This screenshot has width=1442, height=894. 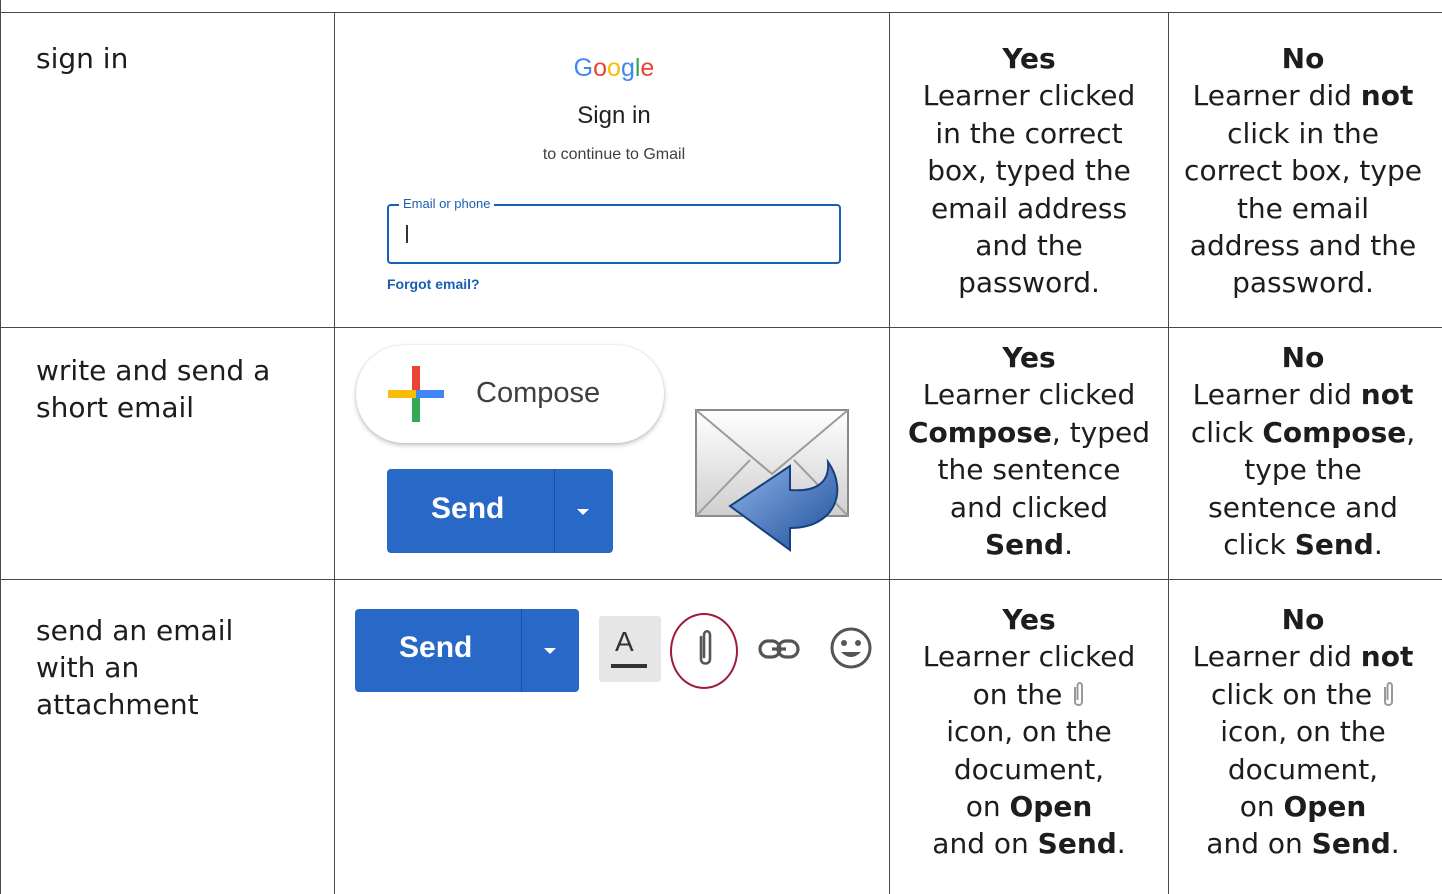 What do you see at coordinates (1303, 507) in the screenshot?
I see `criteria-line: sentence and` at bounding box center [1303, 507].